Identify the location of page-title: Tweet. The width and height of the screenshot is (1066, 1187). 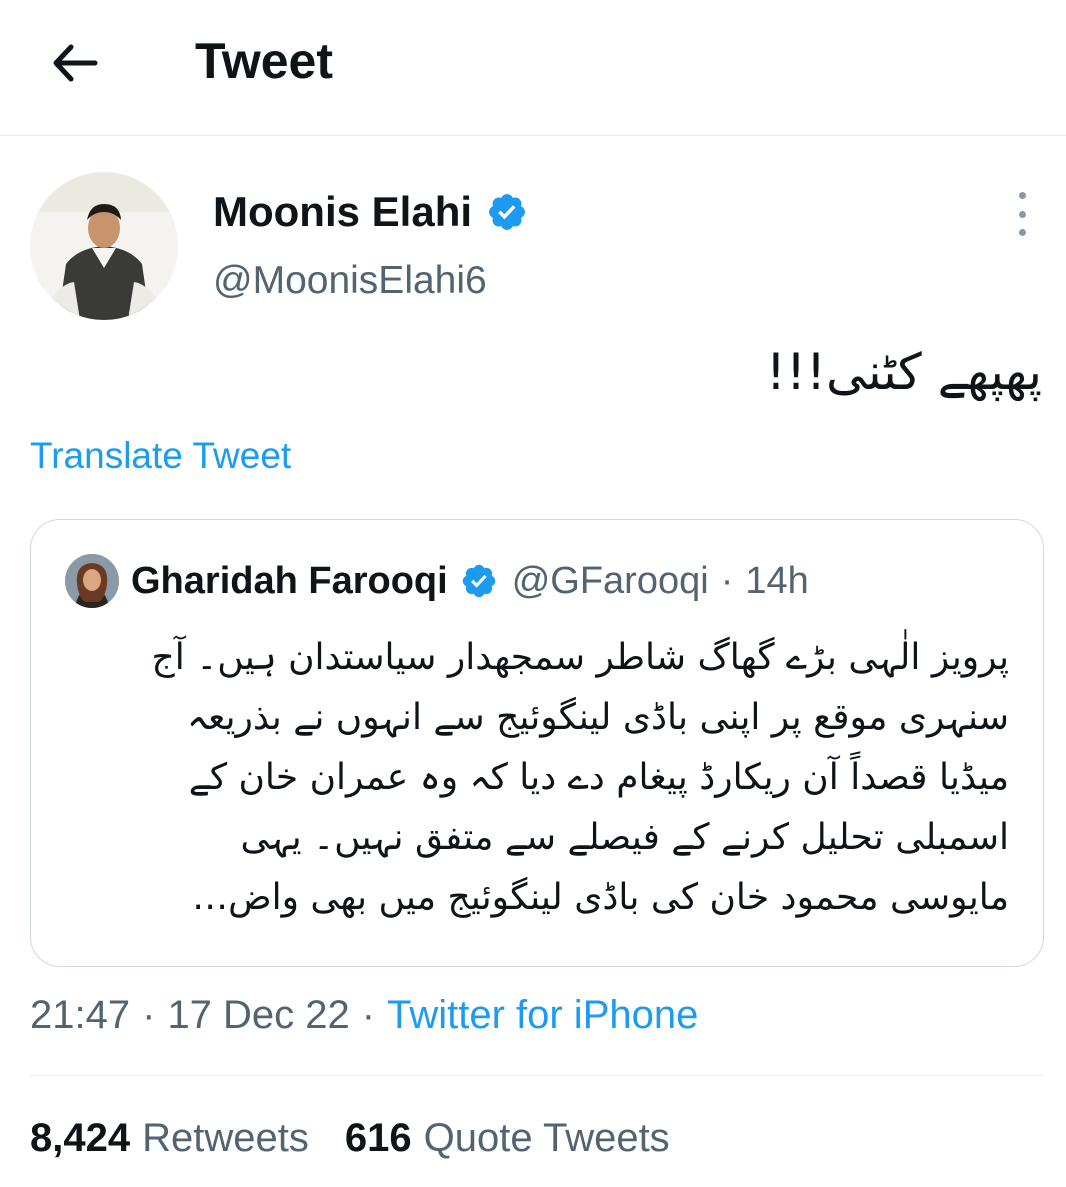
(264, 61).